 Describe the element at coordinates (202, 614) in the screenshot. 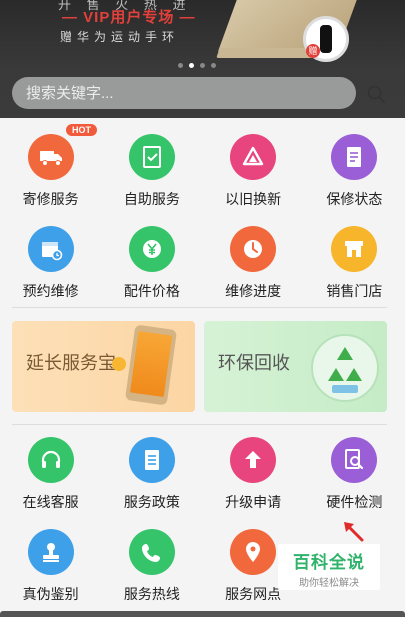

I see `bottom-edge` at that location.